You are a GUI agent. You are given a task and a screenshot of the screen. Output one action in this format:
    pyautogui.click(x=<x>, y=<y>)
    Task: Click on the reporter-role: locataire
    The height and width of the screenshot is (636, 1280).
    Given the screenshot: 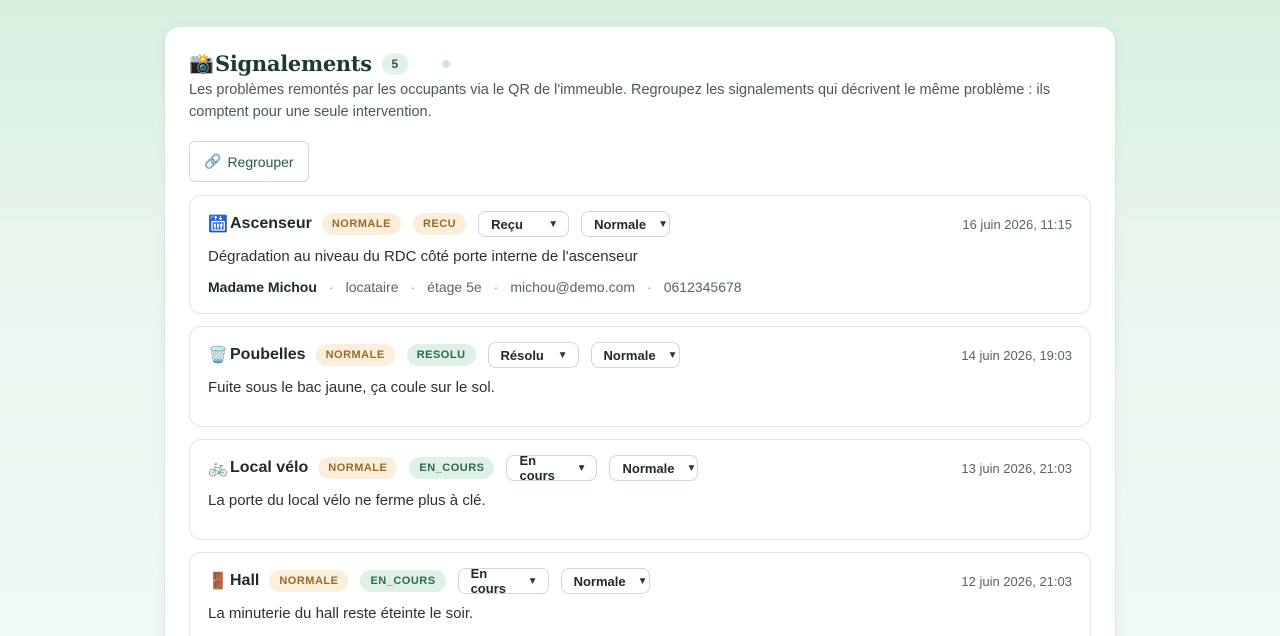 What is the action you would take?
    pyautogui.click(x=372, y=287)
    